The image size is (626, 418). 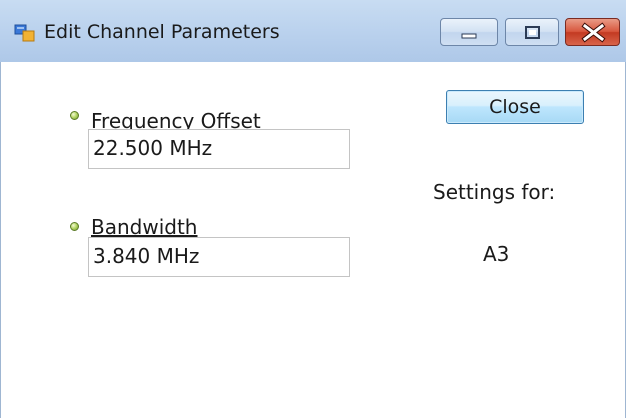 What do you see at coordinates (219, 257) in the screenshot?
I see `bandwidth-field: 3.840 MHz` at bounding box center [219, 257].